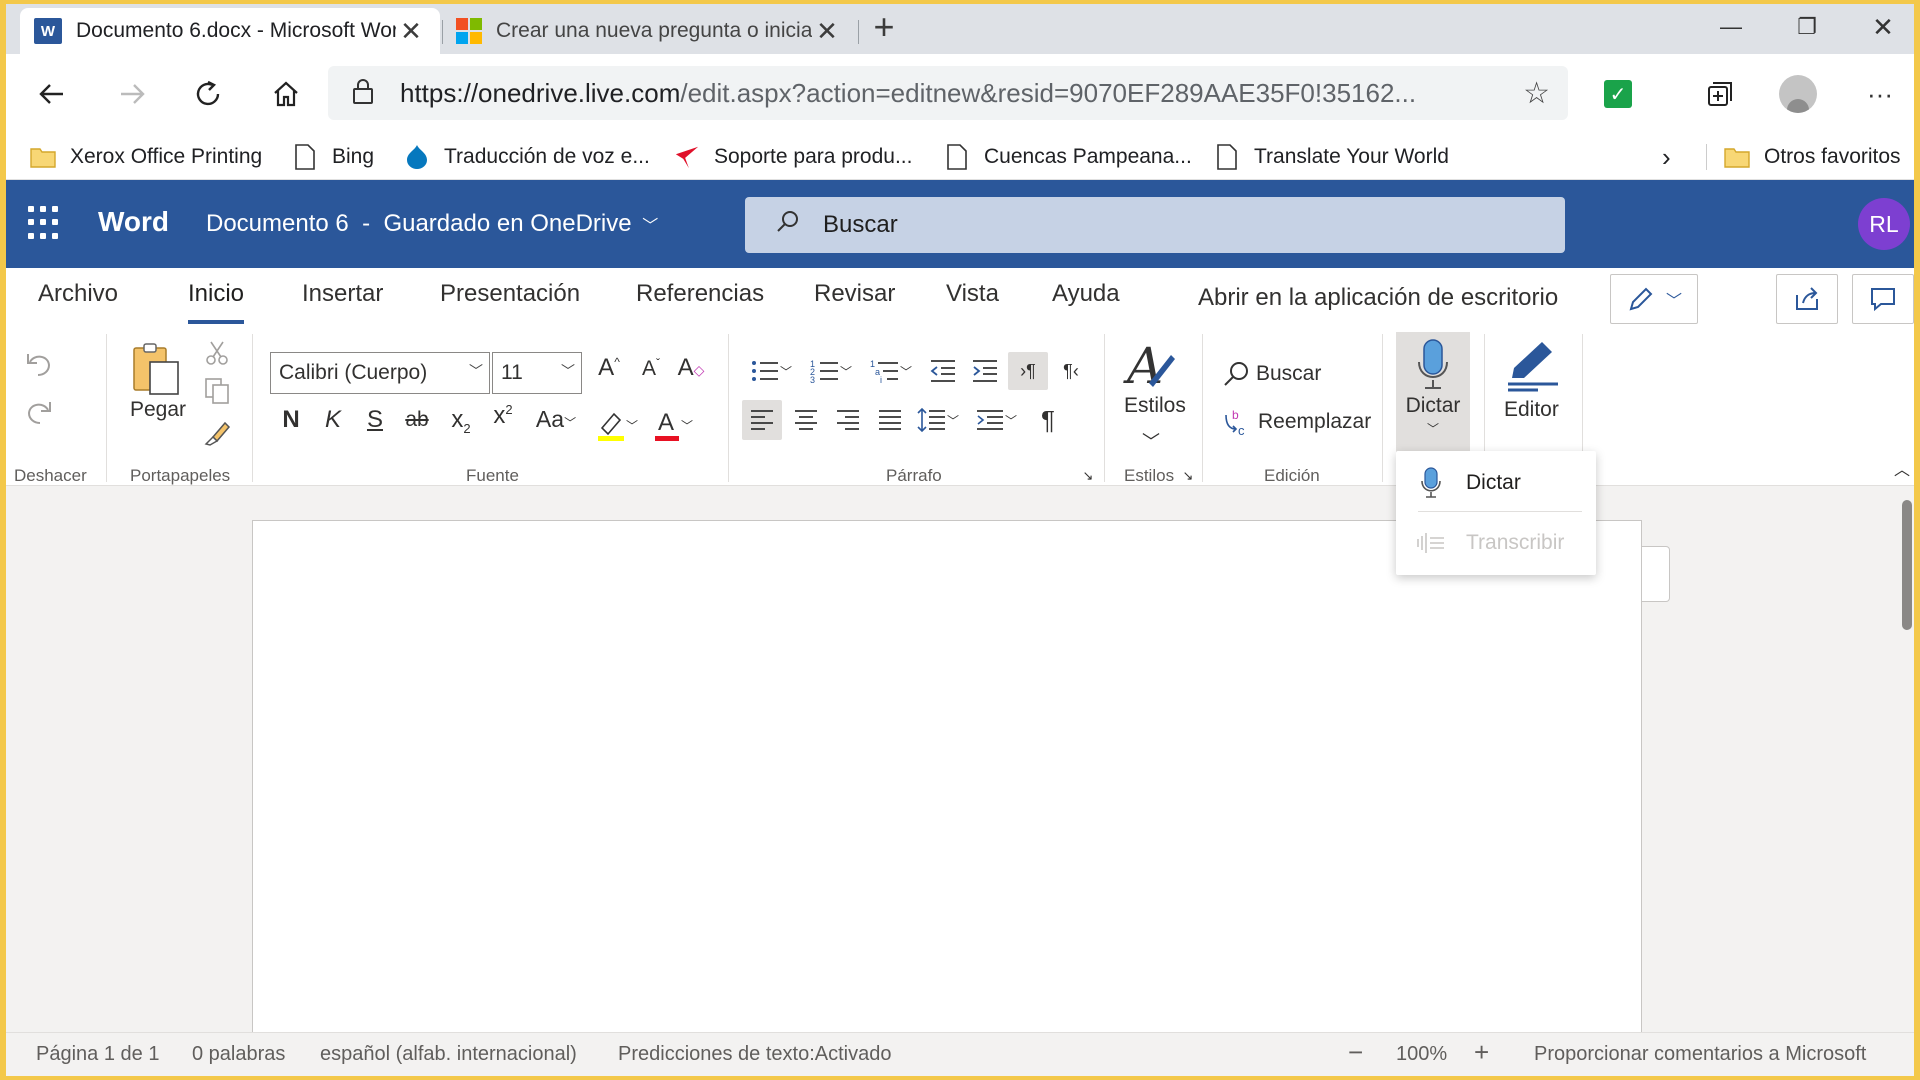 The height and width of the screenshot is (1080, 1920). I want to click on paragraph-dialog-launcher-icon: ↘, so click(1088, 476).